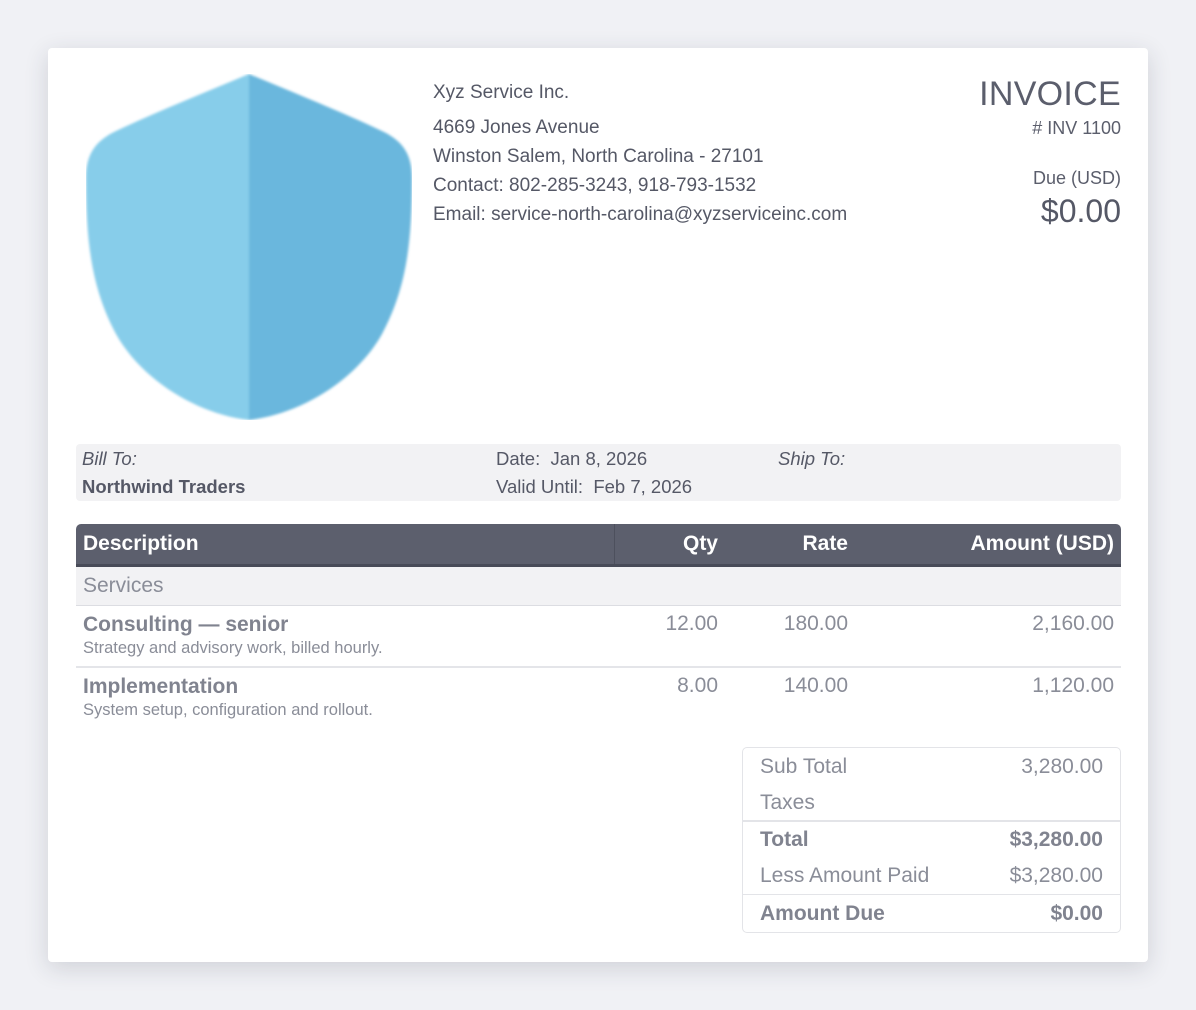 Image resolution: width=1196 pixels, height=1010 pixels. What do you see at coordinates (161, 686) in the screenshot?
I see `item-title: Implementation` at bounding box center [161, 686].